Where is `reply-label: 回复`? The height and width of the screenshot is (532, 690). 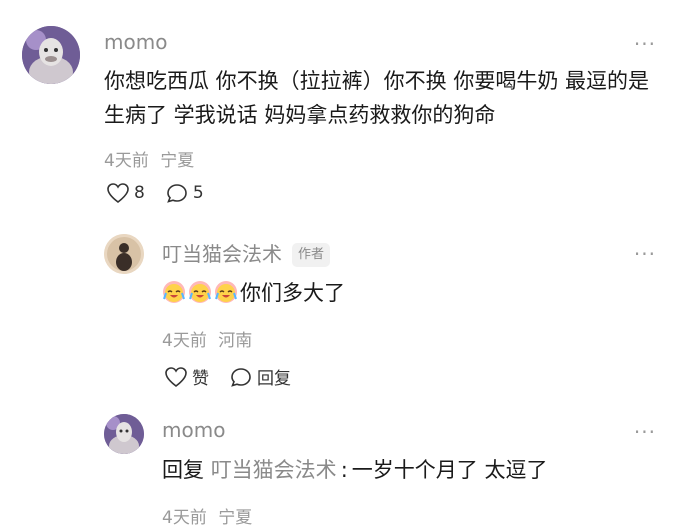
reply-label: 回复 is located at coordinates (274, 379).